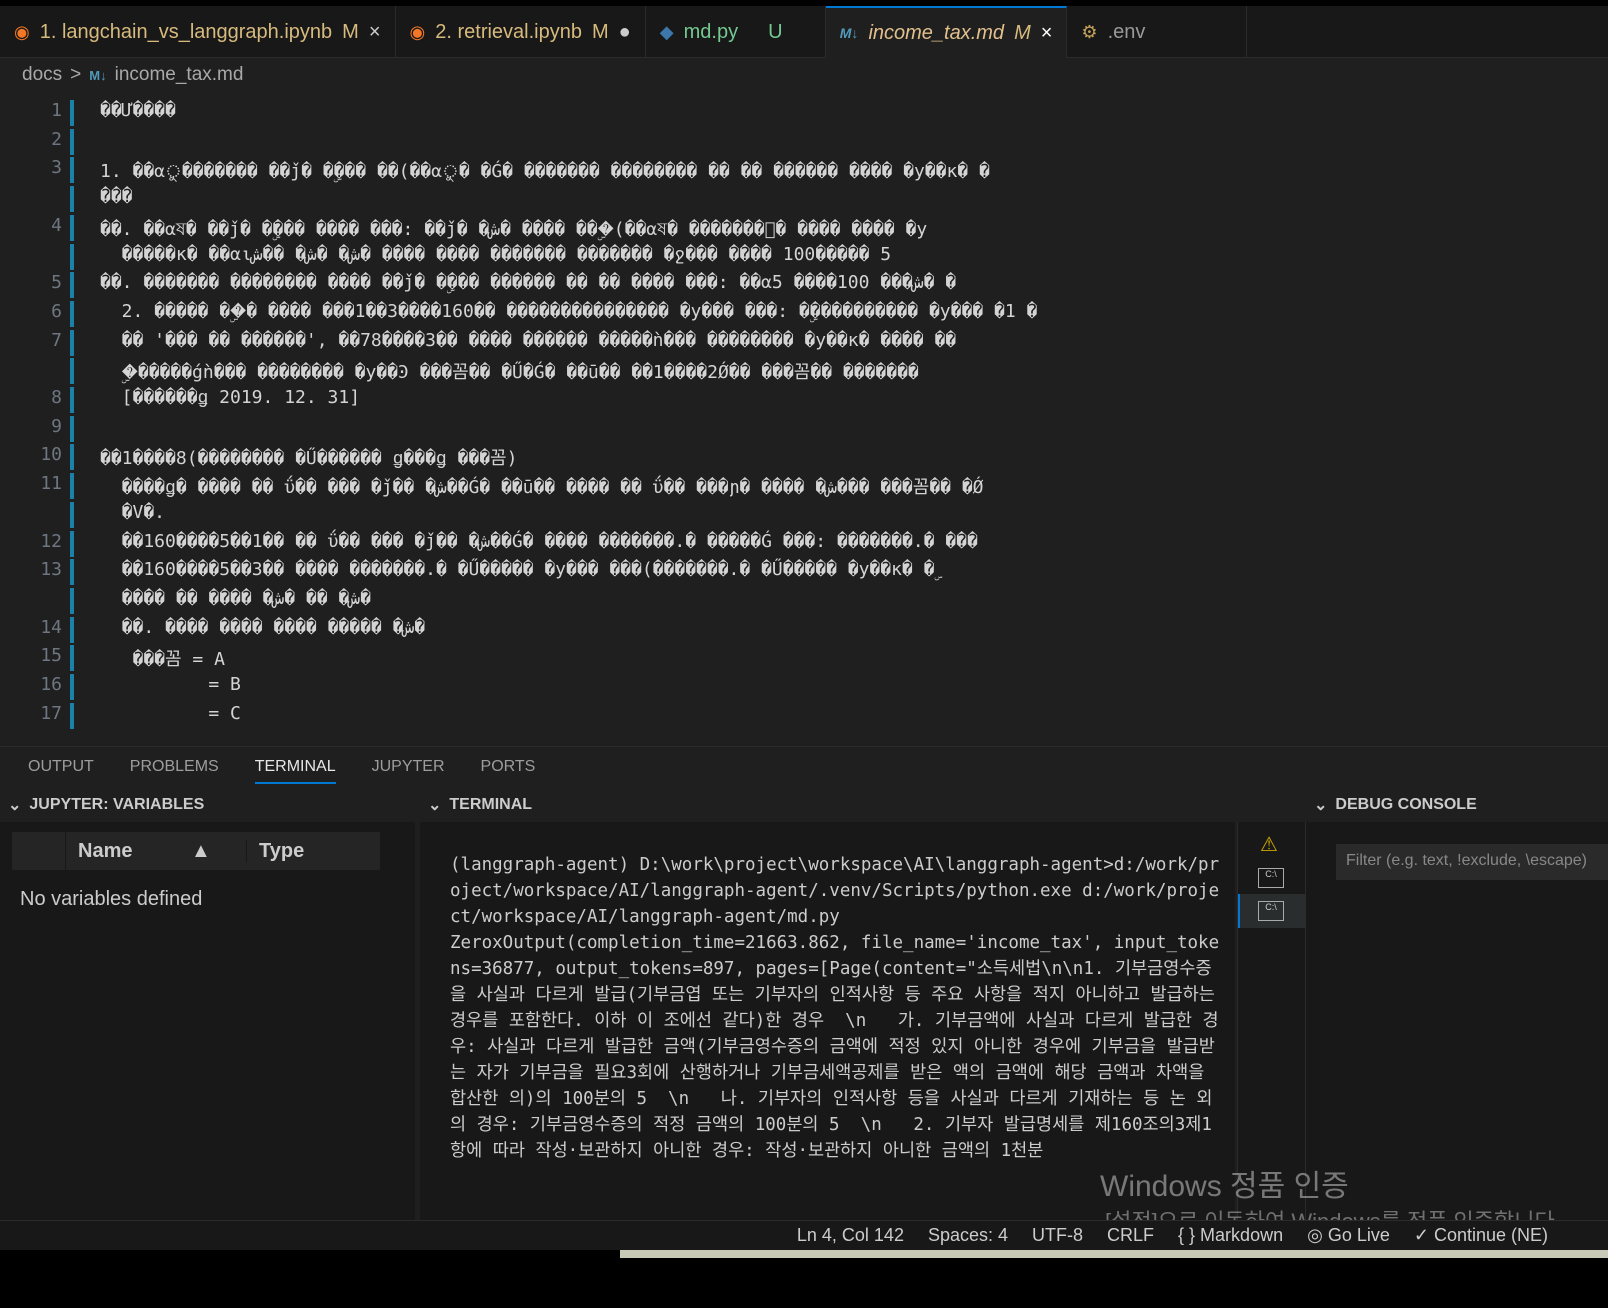 The width and height of the screenshot is (1608, 1308). What do you see at coordinates (51, 570) in the screenshot?
I see `line-number: 13` at bounding box center [51, 570].